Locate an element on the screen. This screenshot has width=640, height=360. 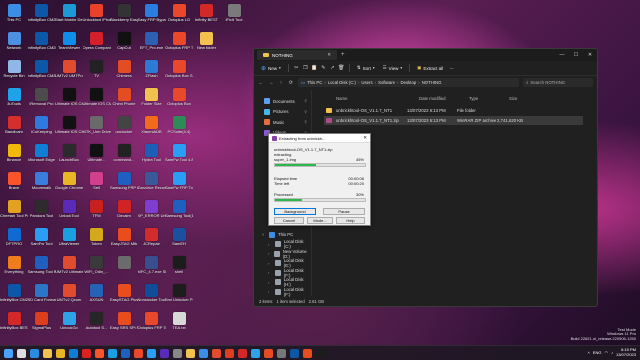
desktop-icon: Samsung Tool PRO is located at coordinates (42, 268).